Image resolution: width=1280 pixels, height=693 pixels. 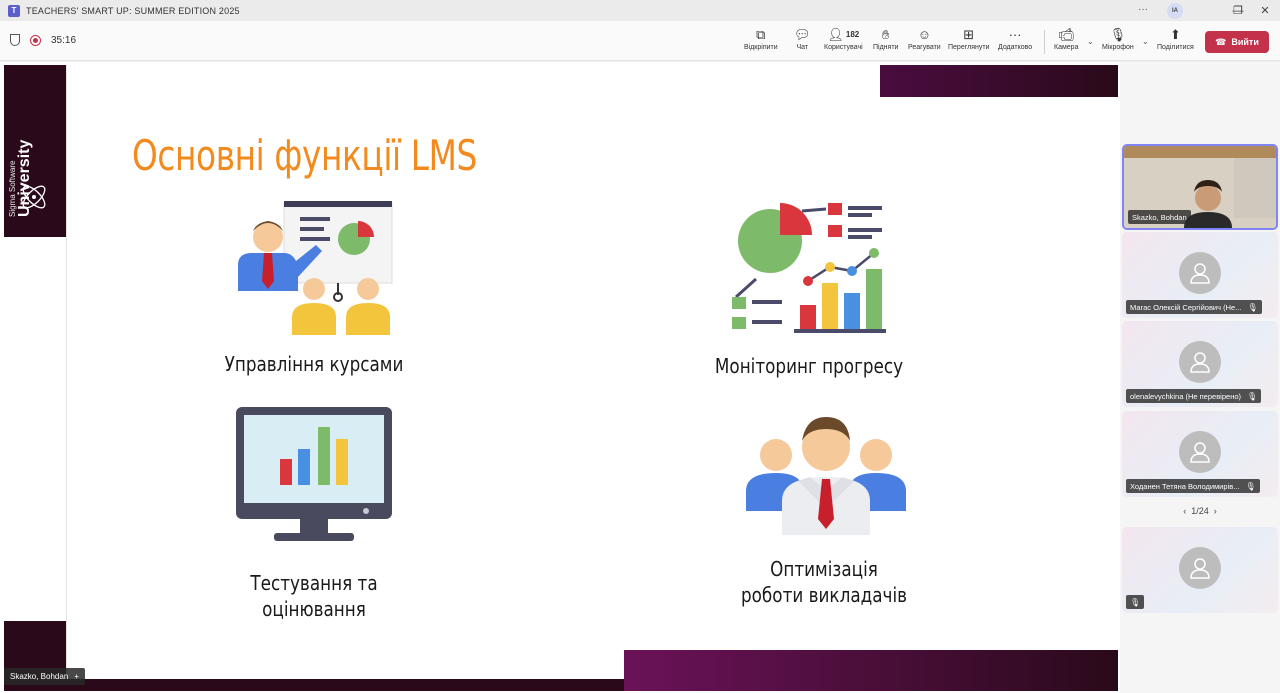 I want to click on people-count: 182, so click(x=852, y=34).